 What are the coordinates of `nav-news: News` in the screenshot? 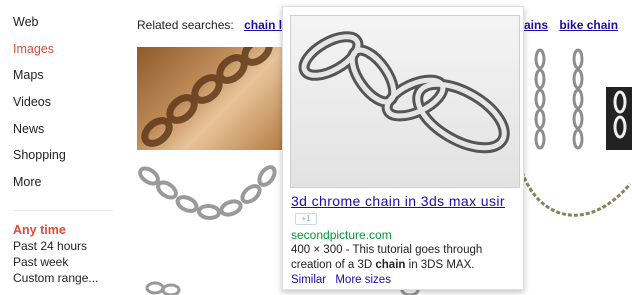 It's located at (68, 134).